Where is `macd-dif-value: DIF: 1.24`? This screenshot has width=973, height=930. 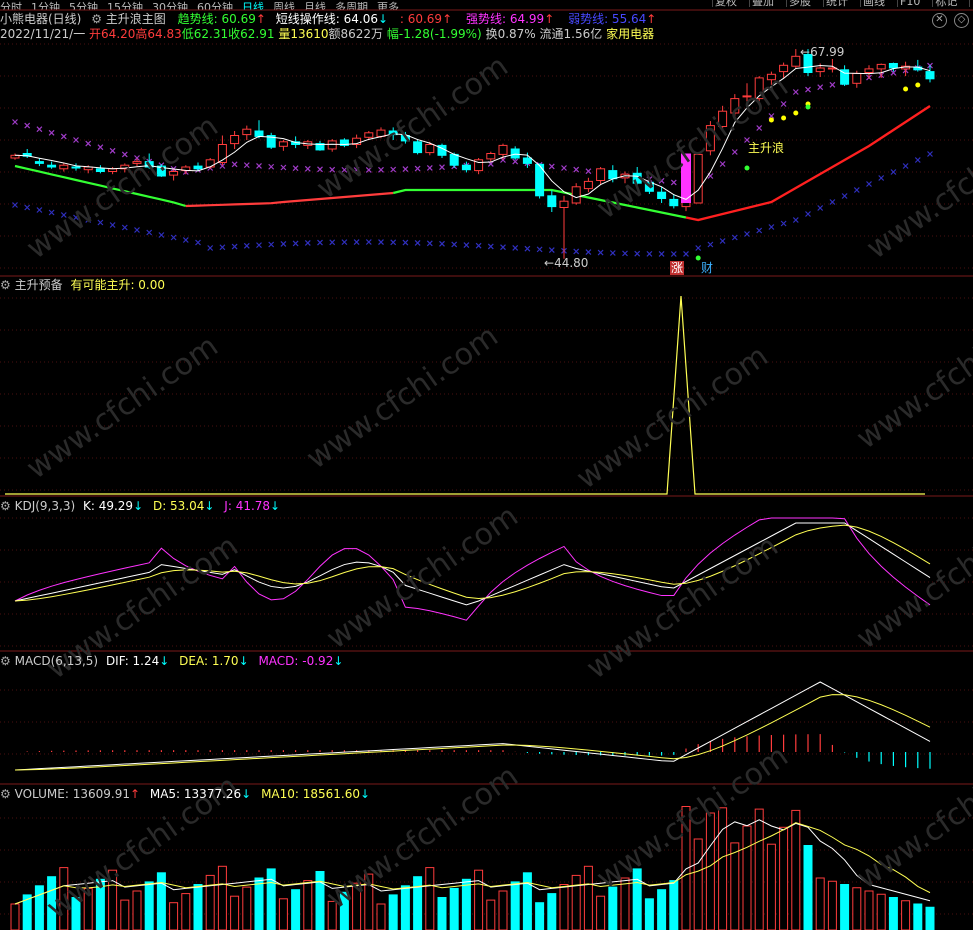
macd-dif-value: DIF: 1.24 is located at coordinates (132, 661).